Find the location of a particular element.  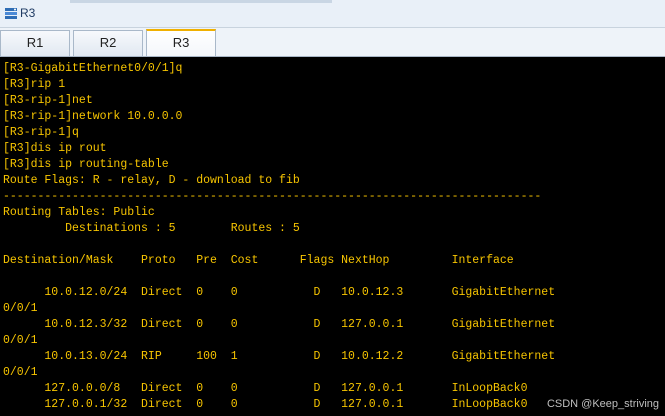

terminal-line: [R3-rip-1]q is located at coordinates (41, 132).